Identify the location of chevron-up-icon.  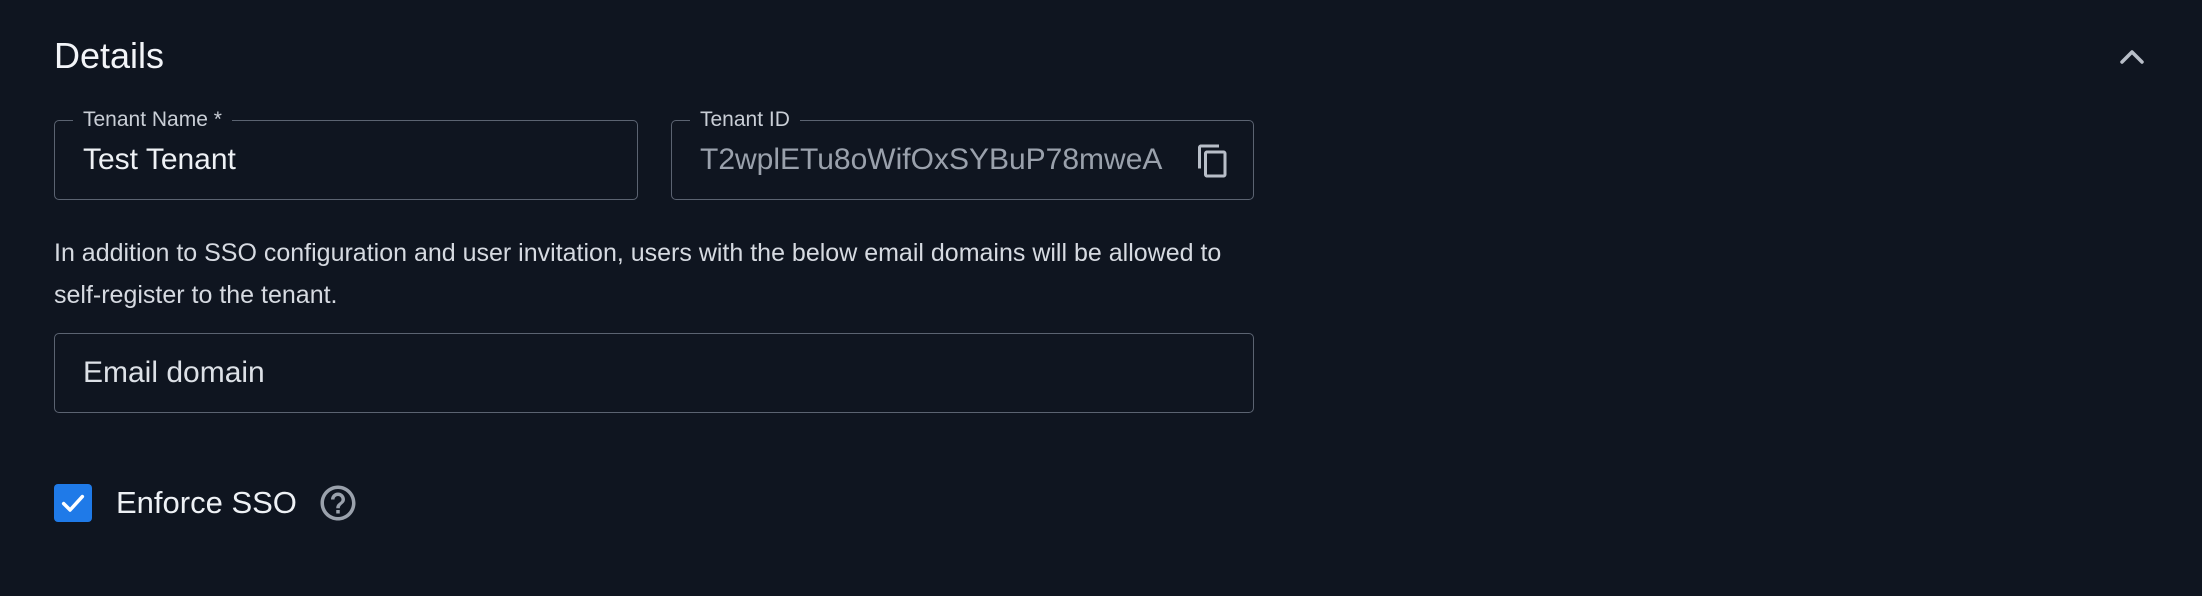
(2132, 57).